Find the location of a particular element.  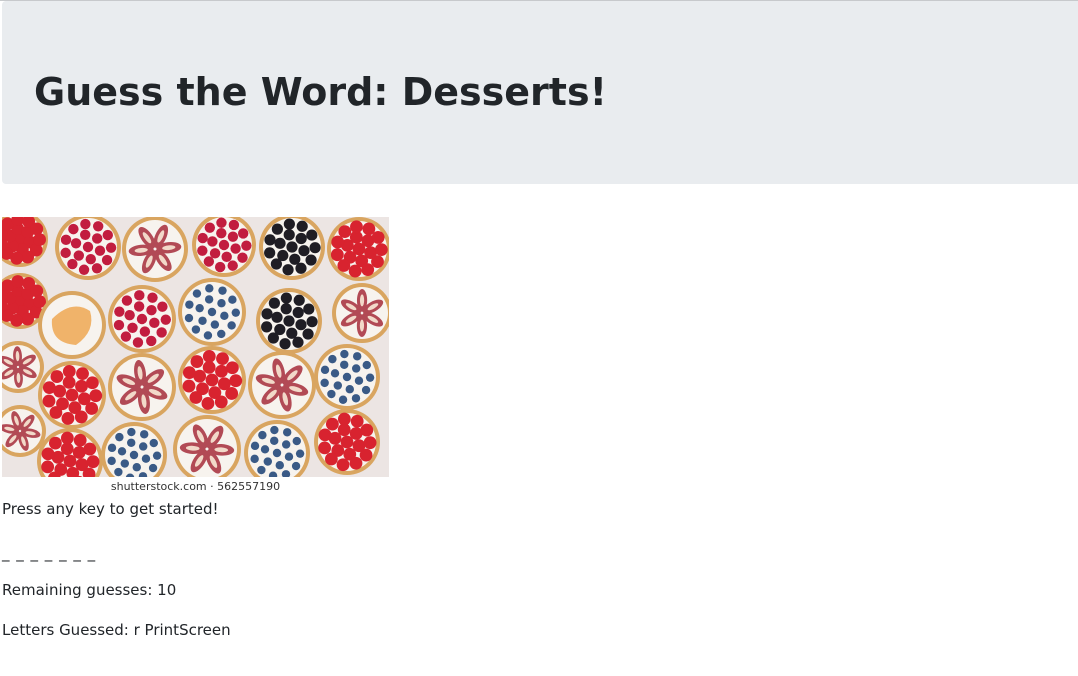

image-credit: shutterstock.com · 562557190 is located at coordinates (195, 486).